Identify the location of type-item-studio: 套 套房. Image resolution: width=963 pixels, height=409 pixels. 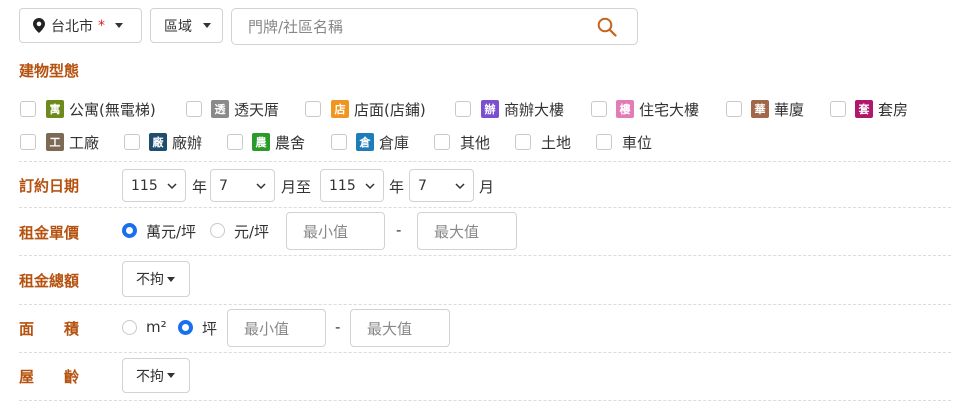
(869, 109).